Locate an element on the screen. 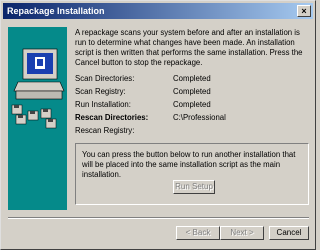 The width and height of the screenshot is (320, 250). cancel-label: Cancel is located at coordinates (289, 232).